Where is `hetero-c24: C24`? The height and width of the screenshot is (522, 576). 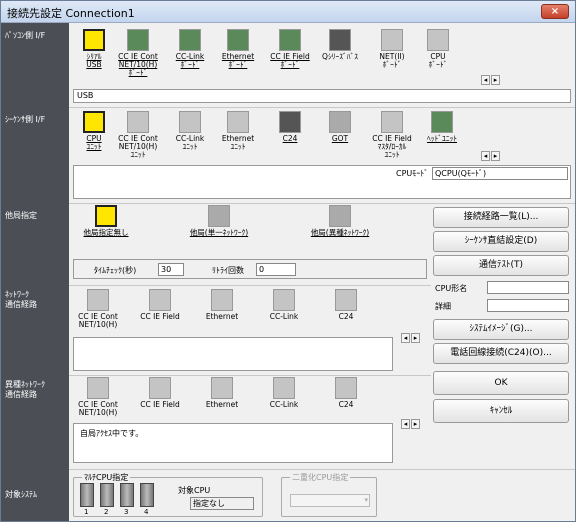 hetero-c24: C24 is located at coordinates (346, 393).